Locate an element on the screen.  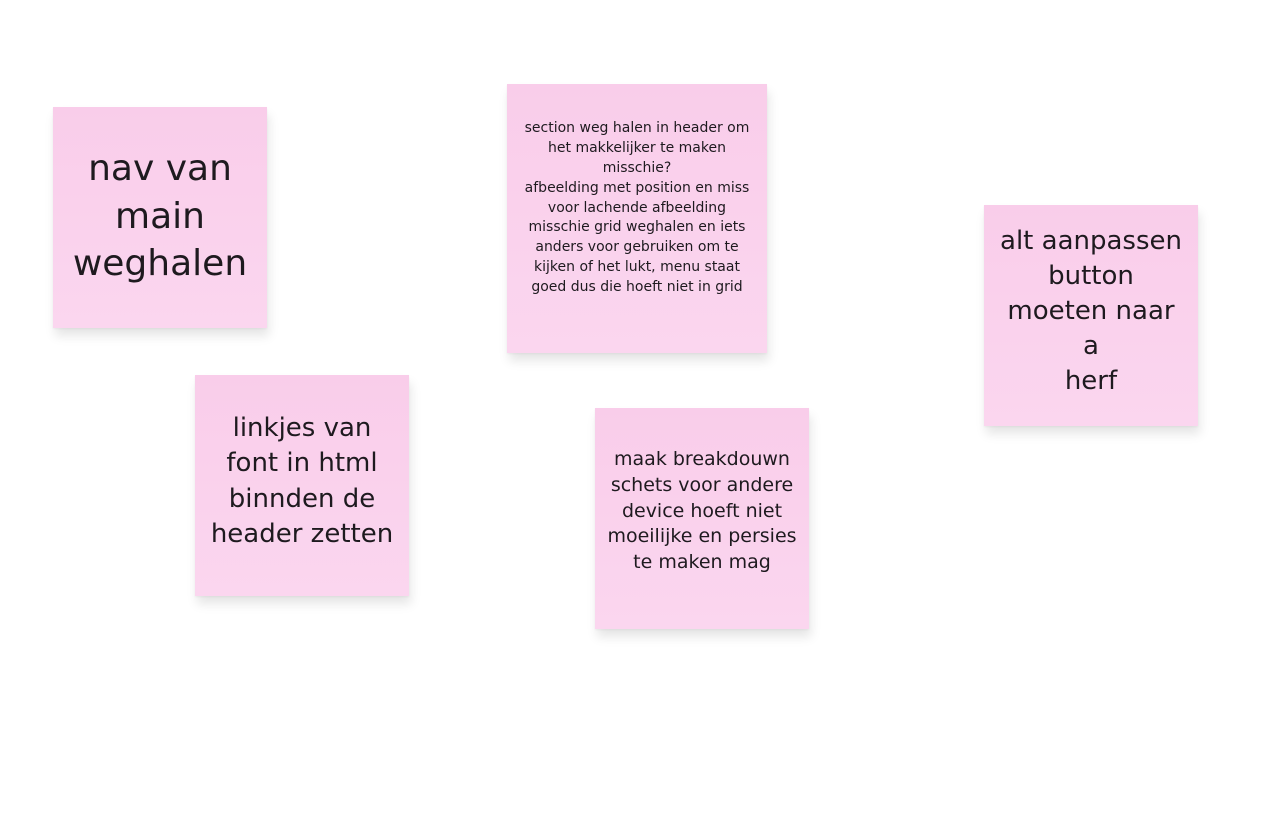
sticky-note-text: alt aanpassen button moeten naar a herf is located at coordinates (1091, 311).